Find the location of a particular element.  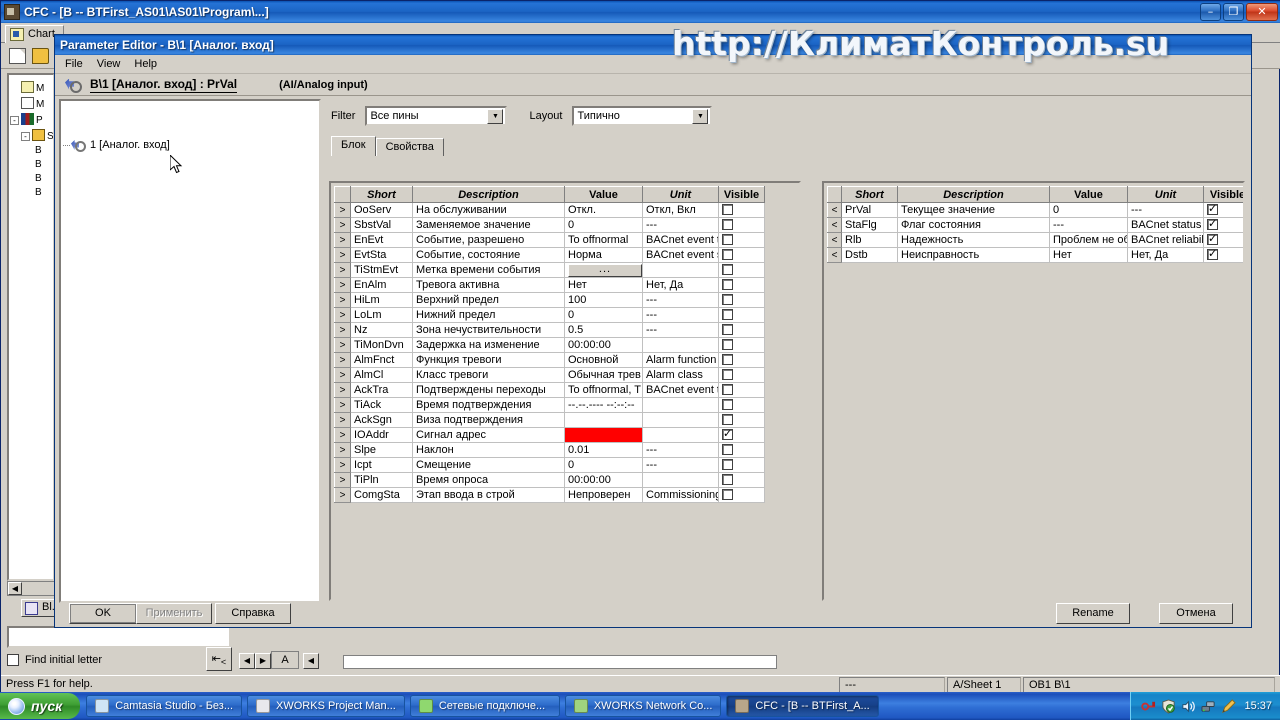

ok-button: OK is located at coordinates (103, 613).